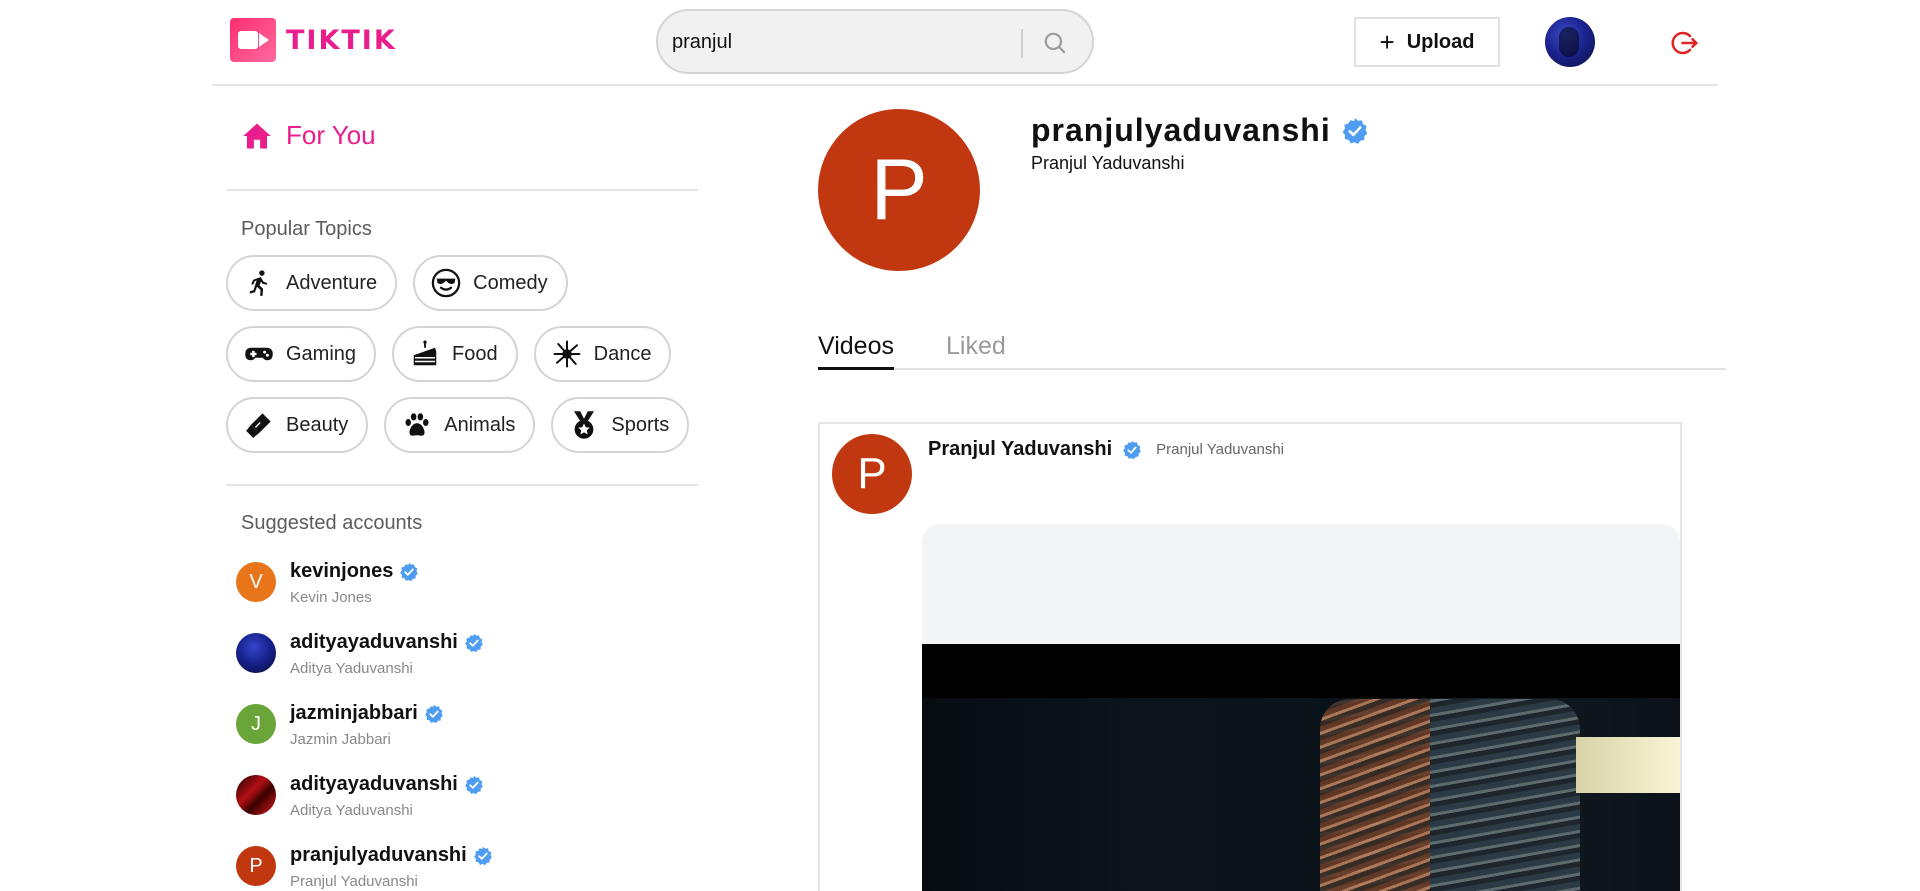 This screenshot has width=1920, height=891. What do you see at coordinates (1181, 130) in the screenshot?
I see `profile-username: pranjulyaduvanshi` at bounding box center [1181, 130].